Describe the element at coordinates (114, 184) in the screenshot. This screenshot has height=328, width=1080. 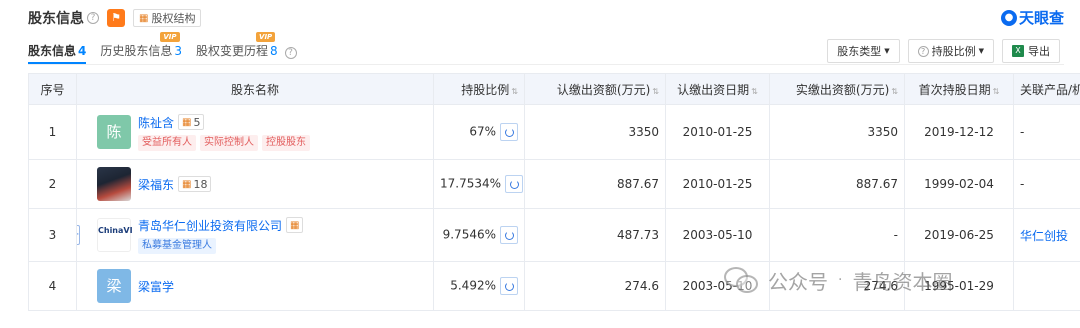
I see `avatar-photo` at that location.